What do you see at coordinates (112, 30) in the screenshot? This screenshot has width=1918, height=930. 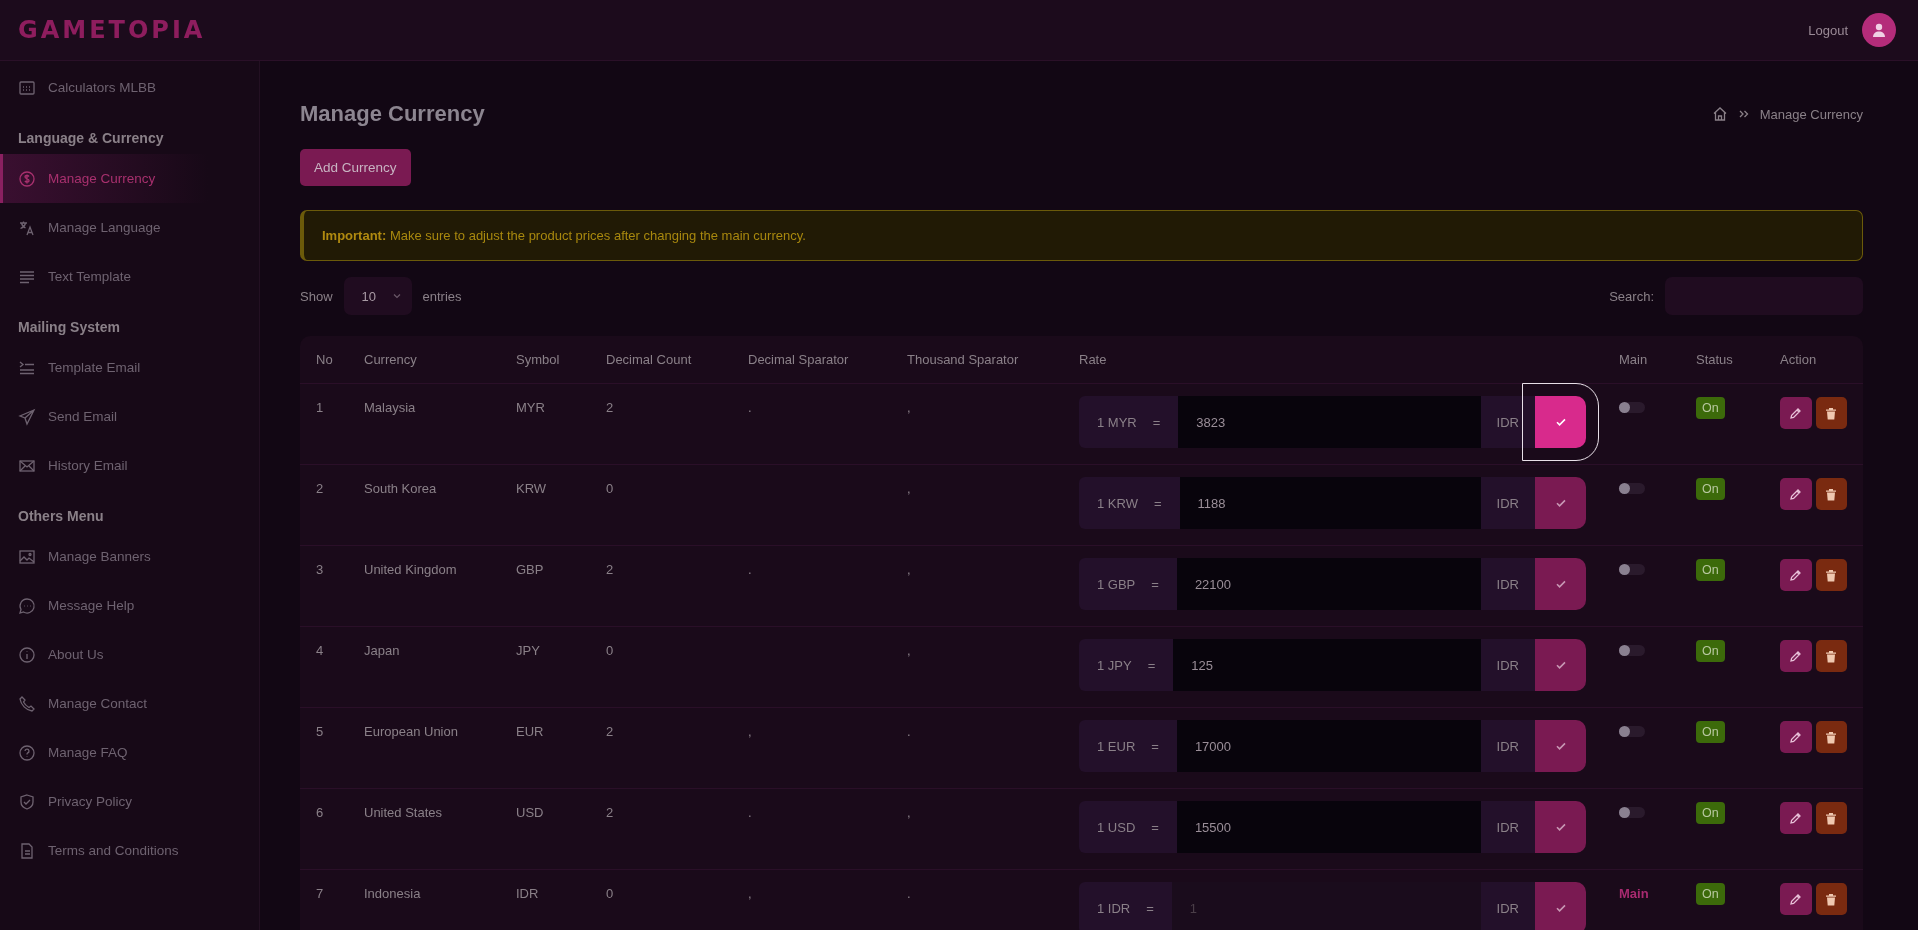 I see `logo: GAMETOPIA` at bounding box center [112, 30].